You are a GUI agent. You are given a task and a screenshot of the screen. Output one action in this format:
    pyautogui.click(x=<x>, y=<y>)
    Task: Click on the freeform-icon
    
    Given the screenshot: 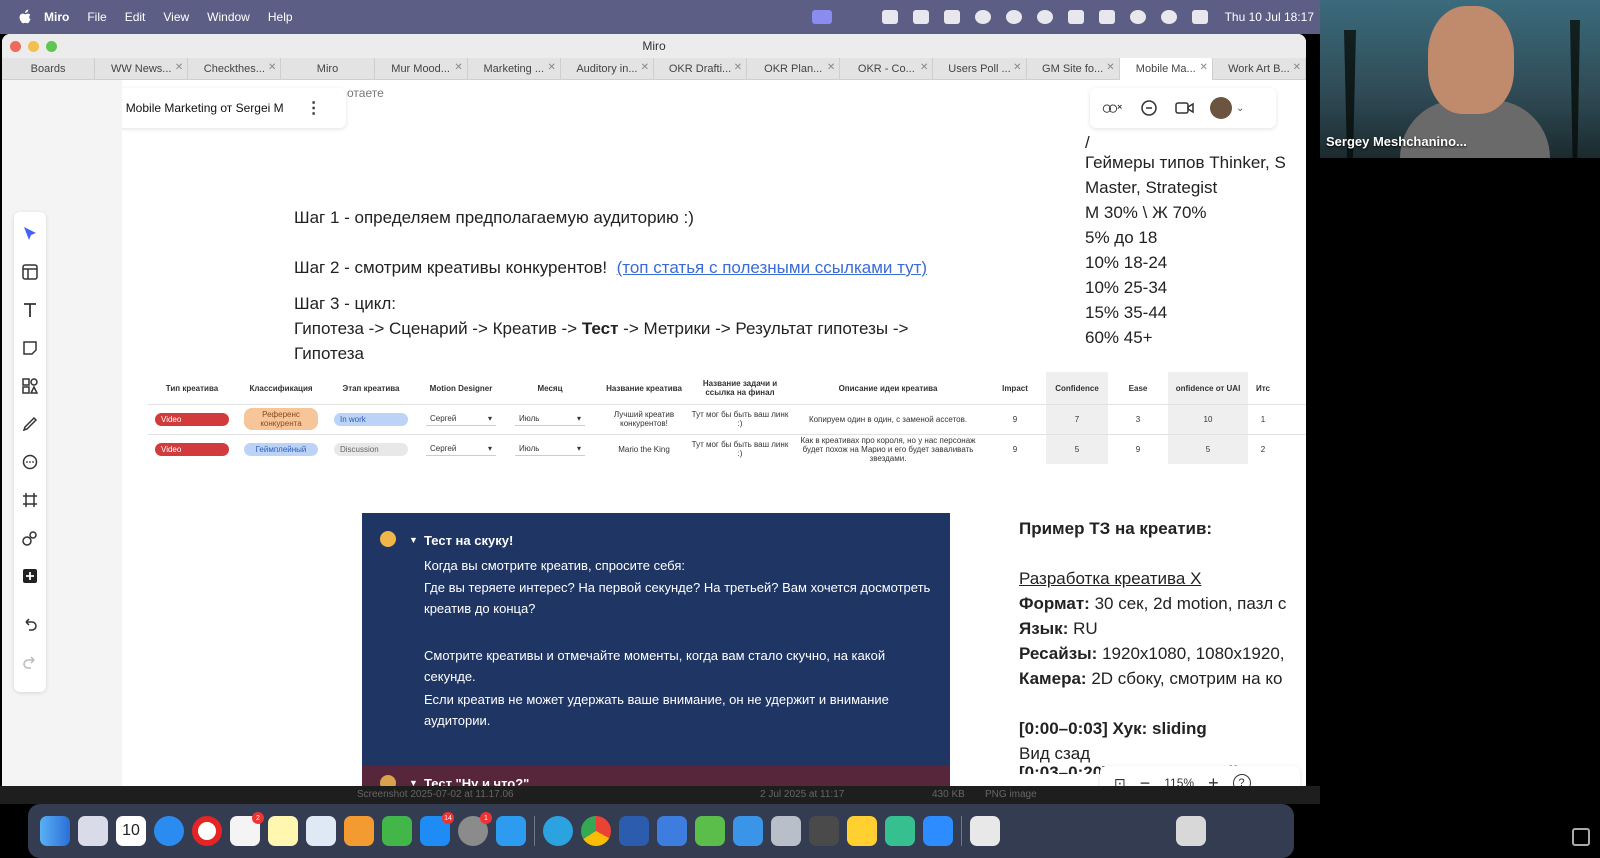 What is the action you would take?
    pyautogui.click(x=321, y=831)
    